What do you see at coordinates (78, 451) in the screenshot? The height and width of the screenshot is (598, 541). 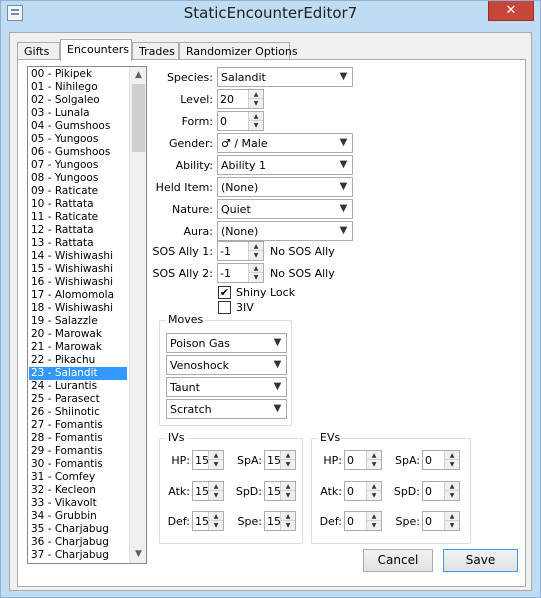 I see `list-item: 29 - Fomantis` at bounding box center [78, 451].